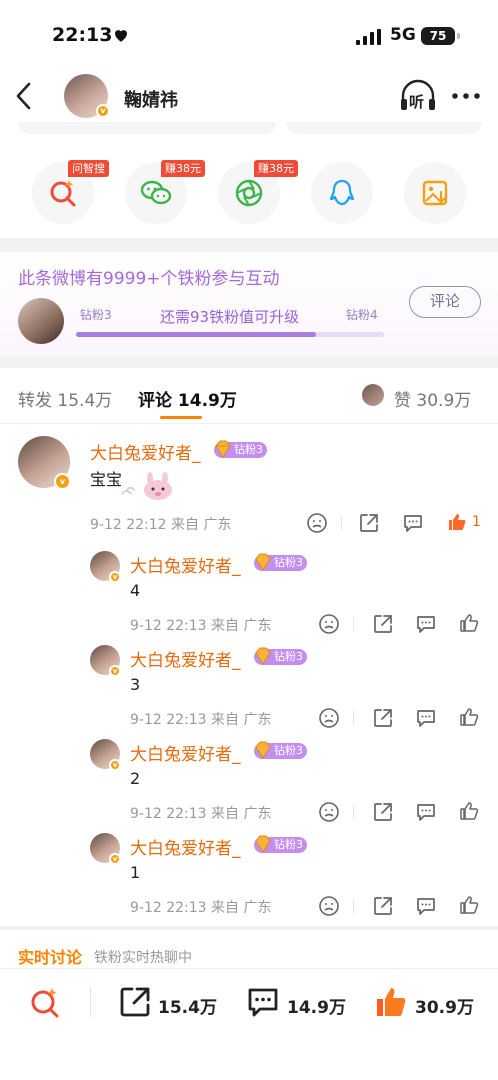 This screenshot has height=1080, width=498. I want to click on share-wechat-button: 赚38元, so click(165, 192).